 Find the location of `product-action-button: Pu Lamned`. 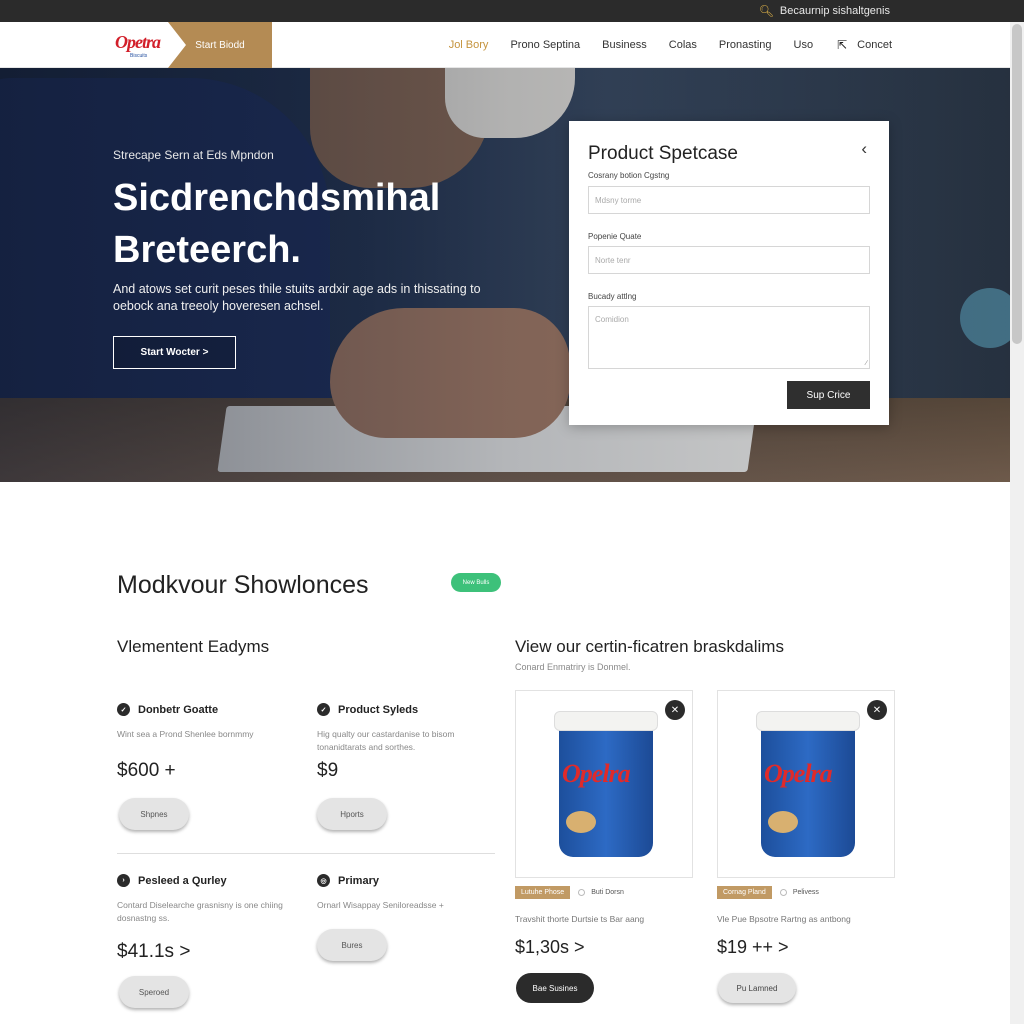

product-action-button: Pu Lamned is located at coordinates (757, 988).